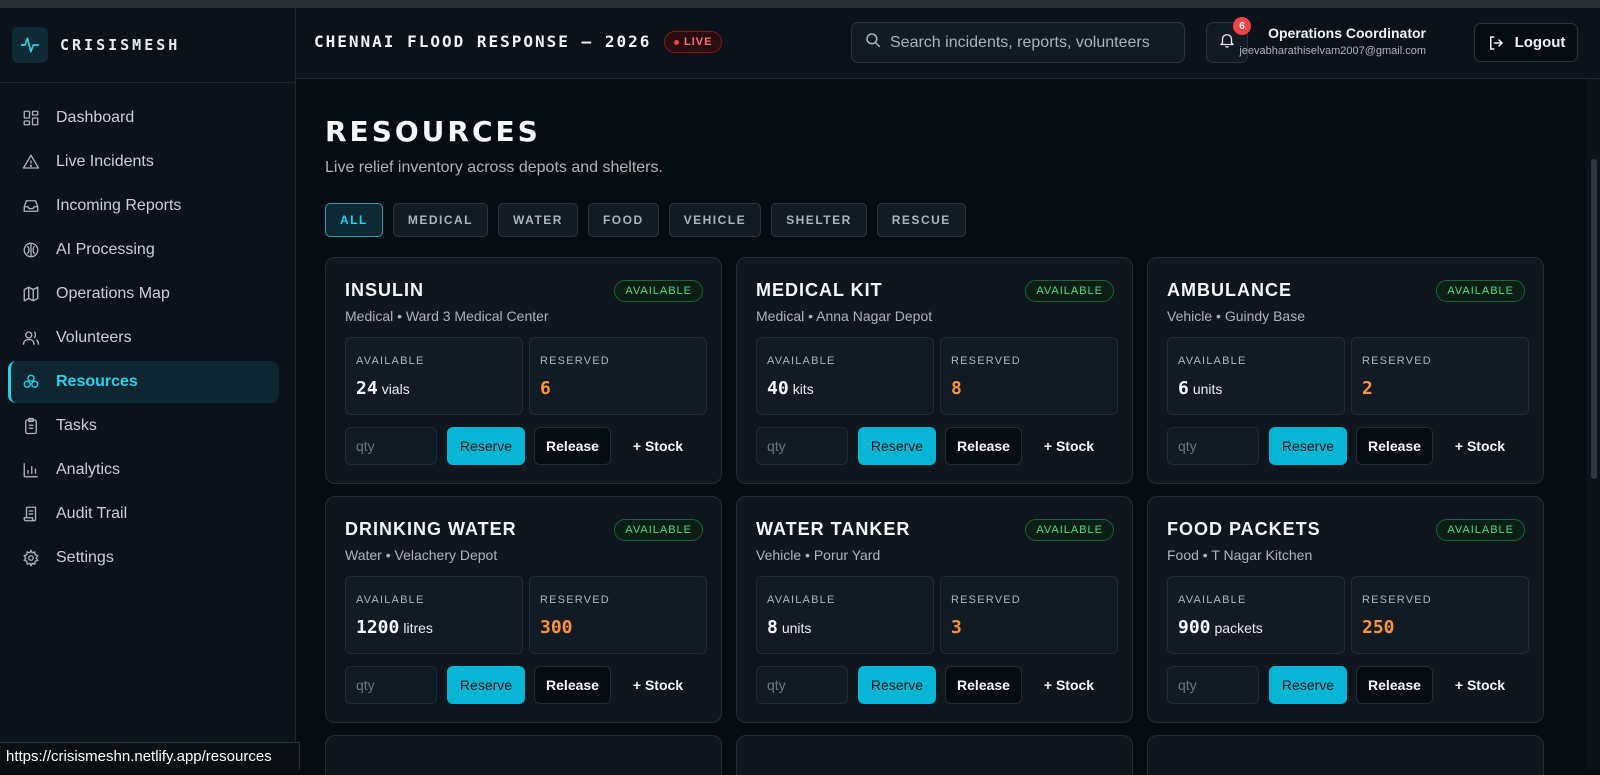 This screenshot has height=775, width=1600. I want to click on available-stat: AVAILABLE 6 units, so click(1256, 376).